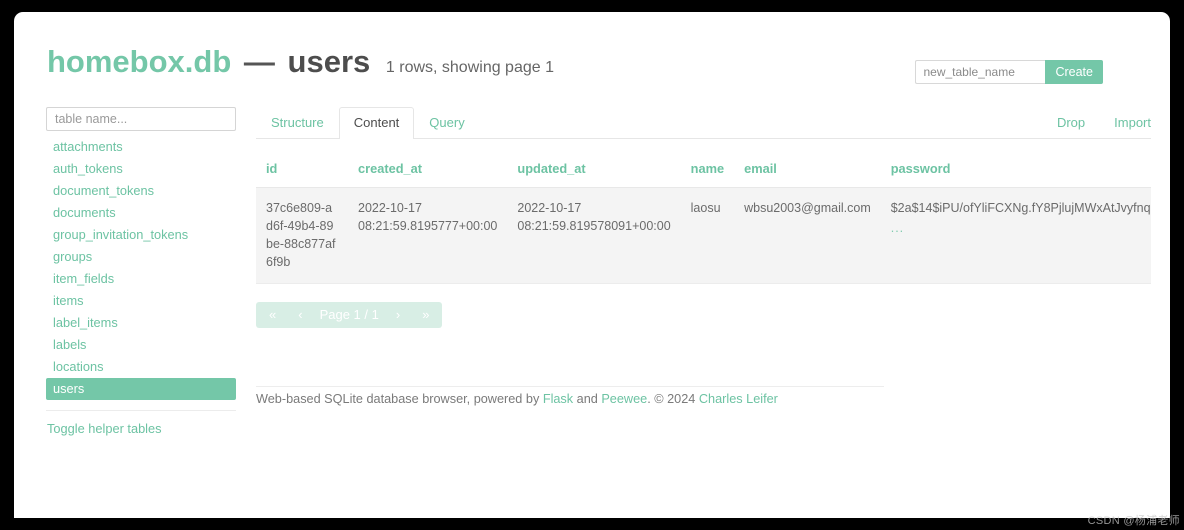 Image resolution: width=1184 pixels, height=530 pixels. I want to click on sidebar-item-labels: labels, so click(141, 345).